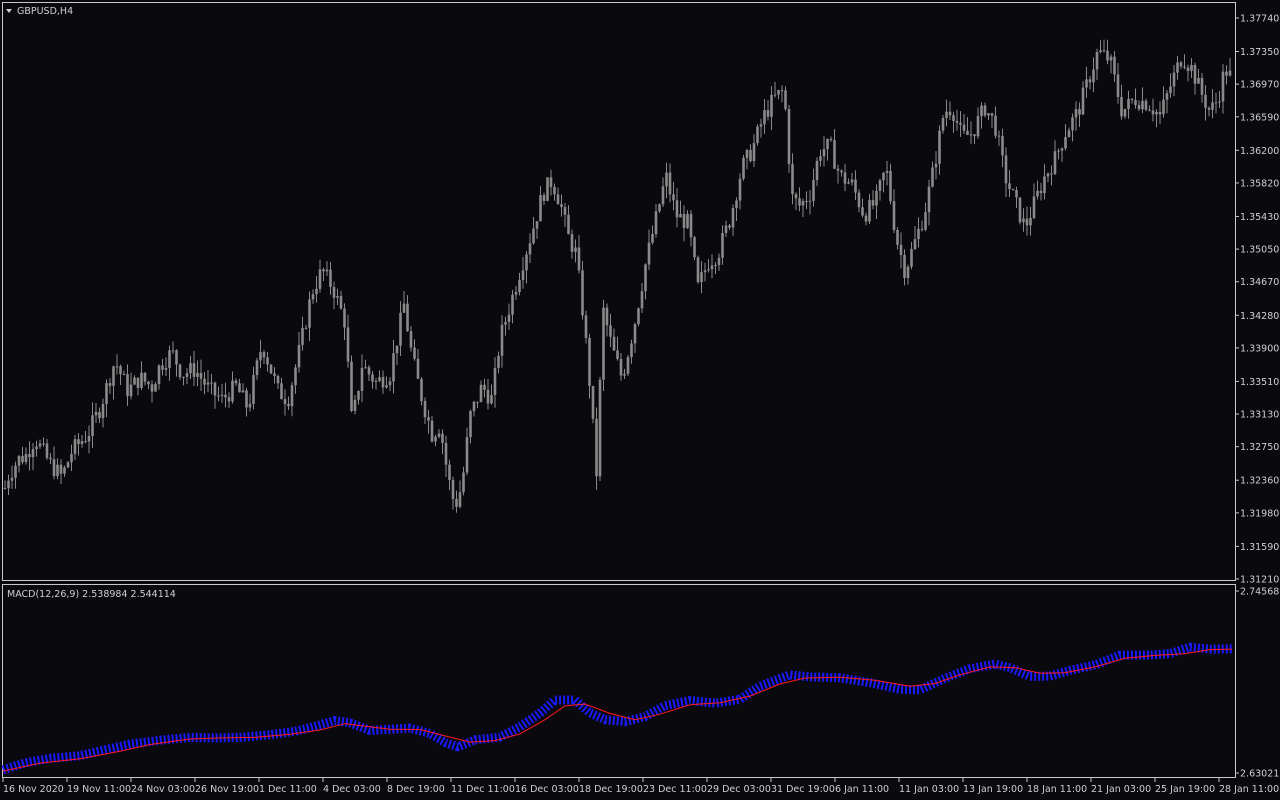 This screenshot has width=1280, height=800. I want to click on macd-y-tick-label: 2.630212, so click(1260, 774).